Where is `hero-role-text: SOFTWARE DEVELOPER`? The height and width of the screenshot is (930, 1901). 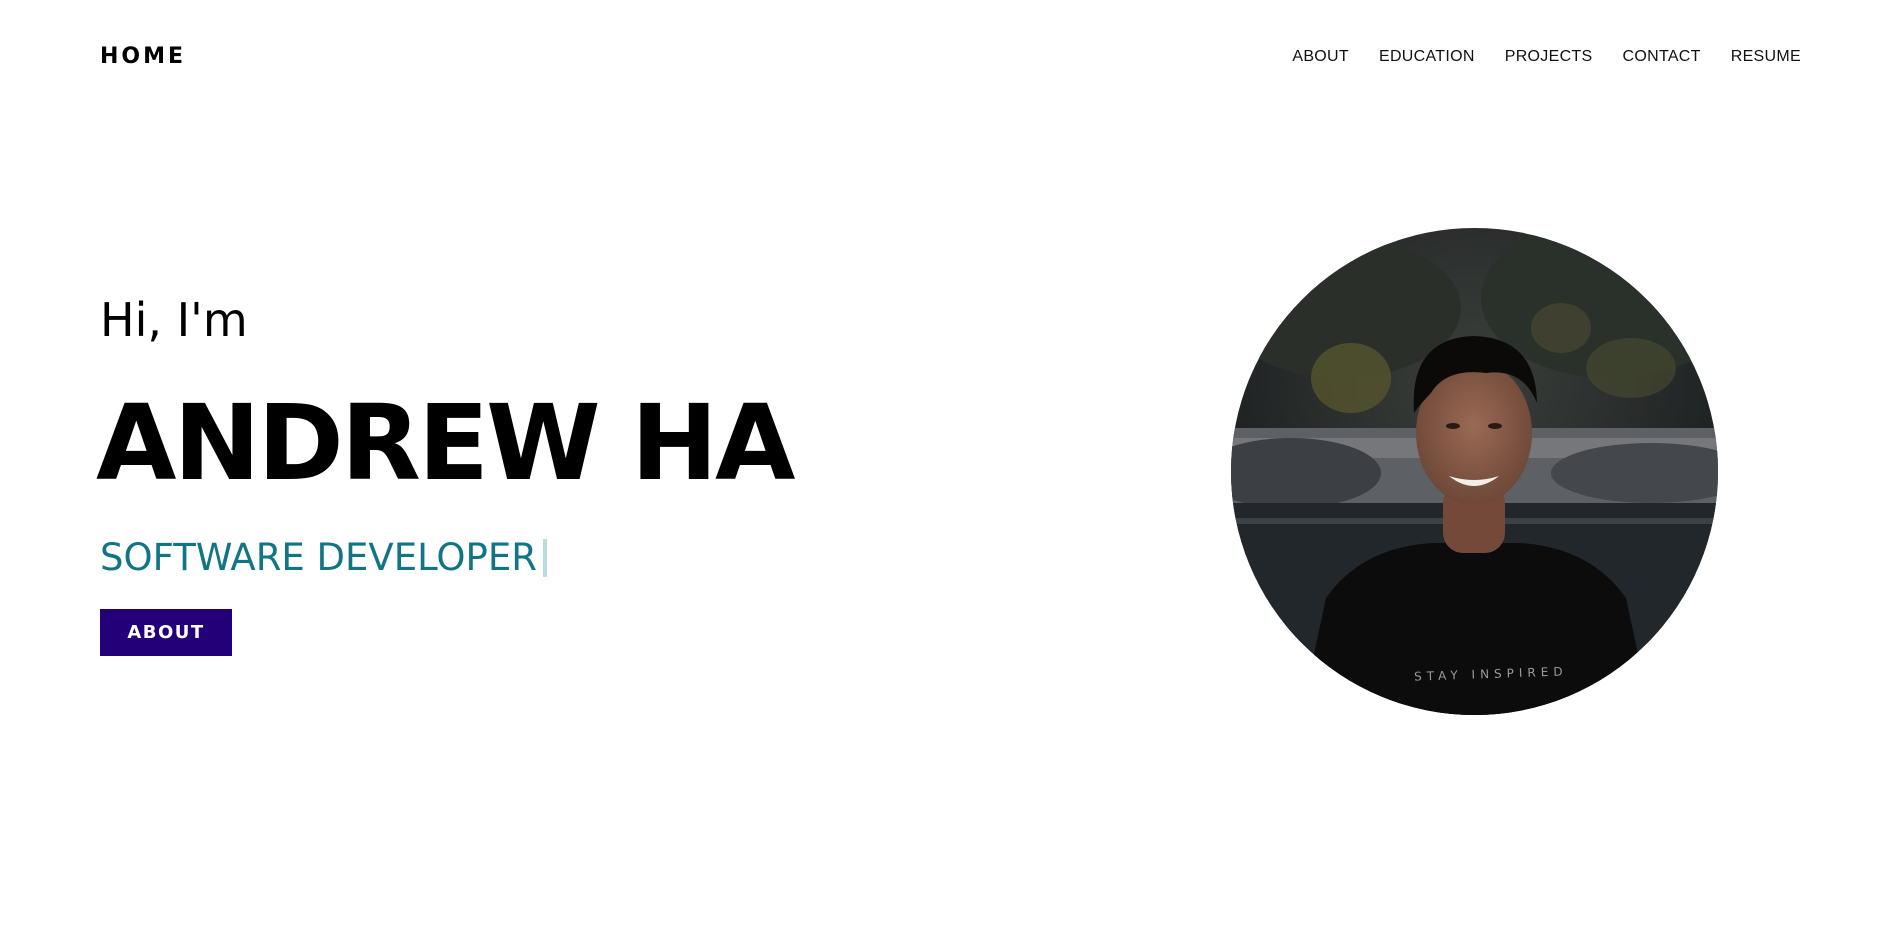 hero-role-text: SOFTWARE DEVELOPER is located at coordinates (318, 557).